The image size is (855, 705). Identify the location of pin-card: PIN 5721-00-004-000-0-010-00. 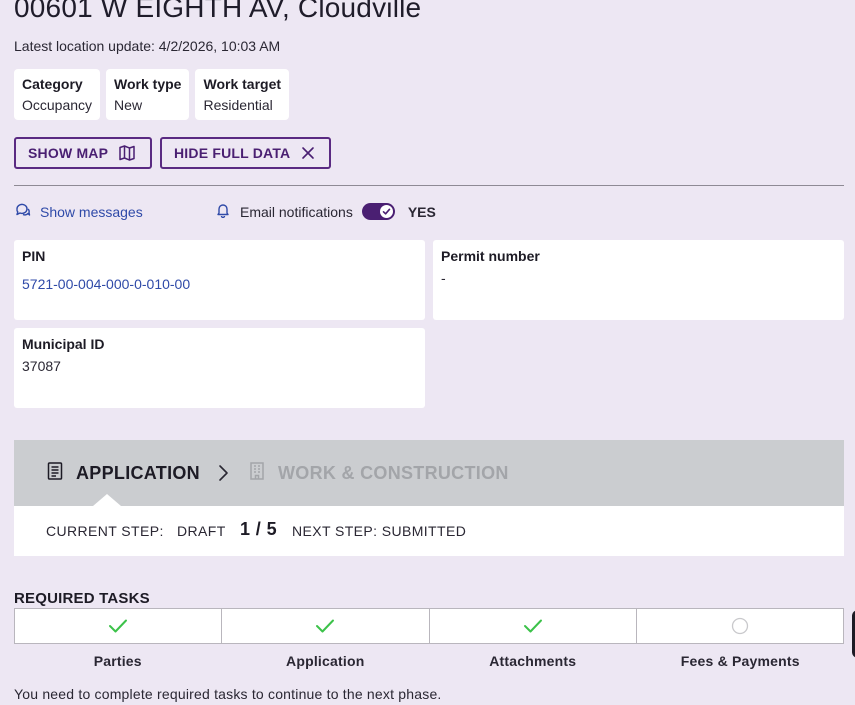
(219, 280).